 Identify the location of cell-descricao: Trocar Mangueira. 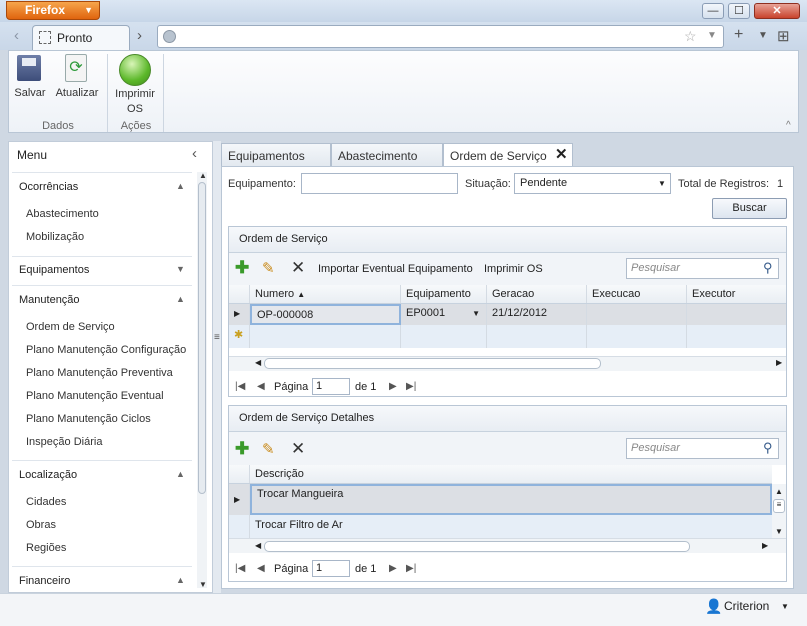
(511, 499).